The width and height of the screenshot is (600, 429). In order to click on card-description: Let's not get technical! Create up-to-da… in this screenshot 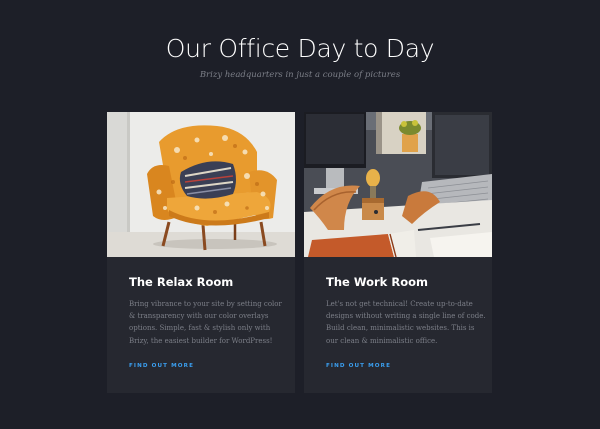, I will do `click(406, 322)`.